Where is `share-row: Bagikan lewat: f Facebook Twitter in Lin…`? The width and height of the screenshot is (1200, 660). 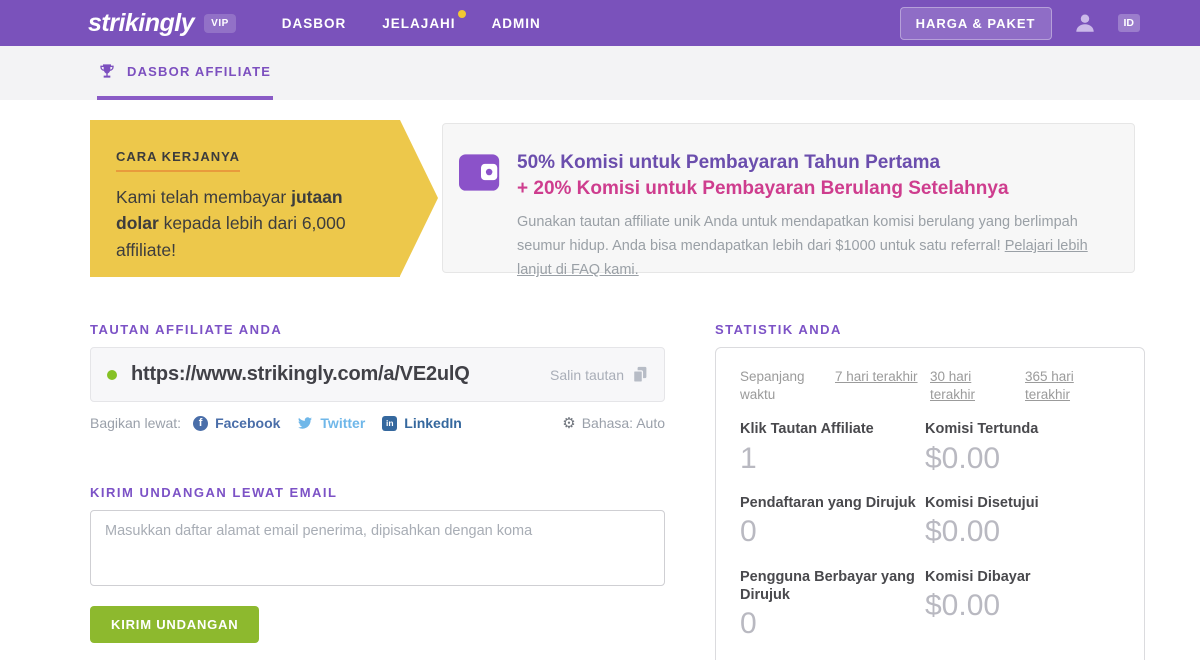 share-row: Bagikan lewat: f Facebook Twitter in Lin… is located at coordinates (377, 423).